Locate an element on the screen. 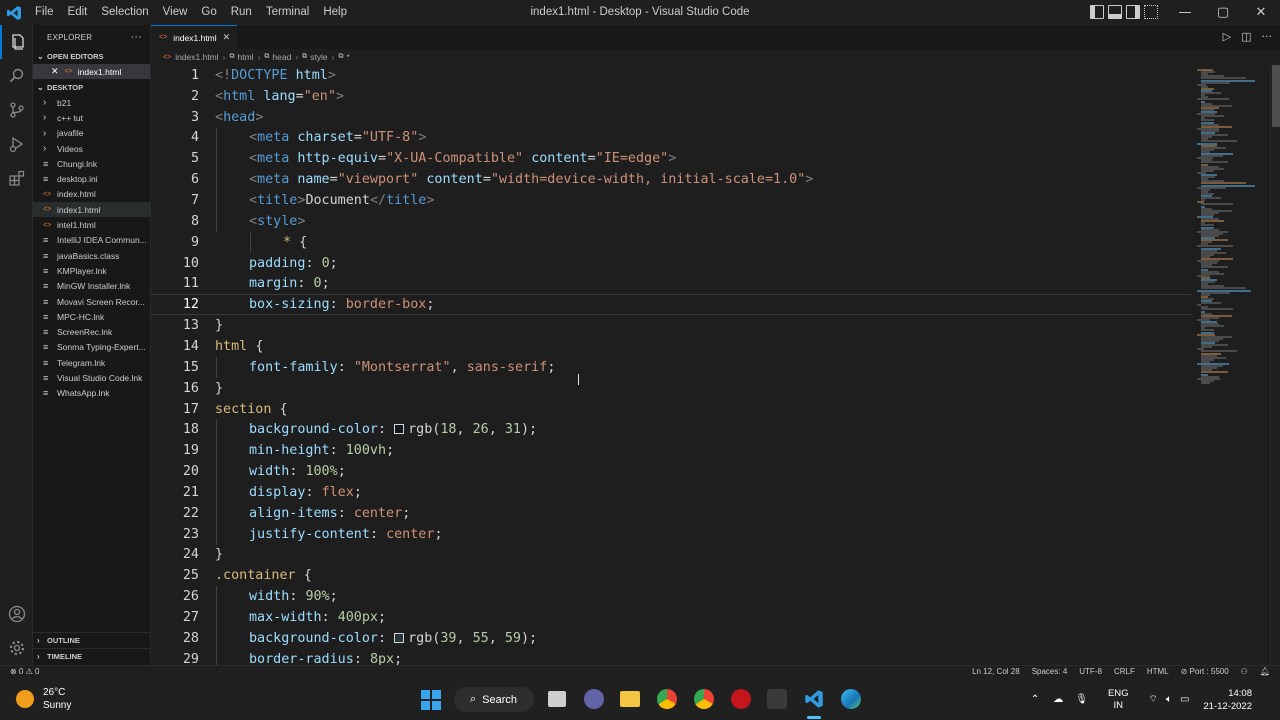 Image resolution: width=1280 pixels, height=720 pixels. feedback-icon: ⚇ is located at coordinates (1244, 671).